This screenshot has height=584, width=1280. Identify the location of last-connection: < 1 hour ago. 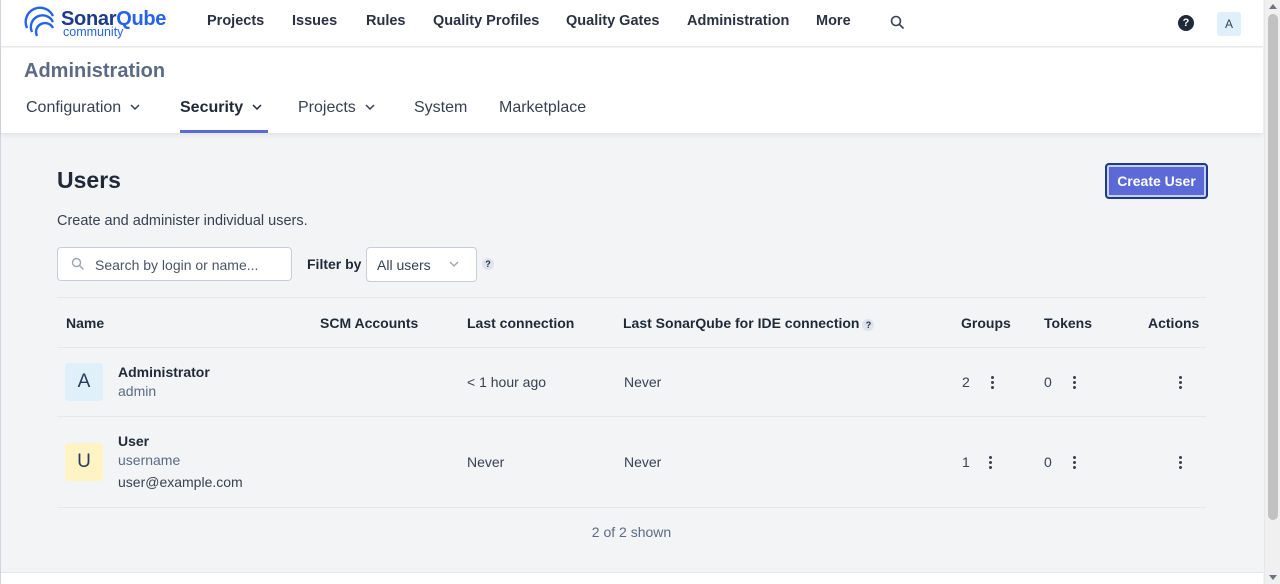
(507, 382).